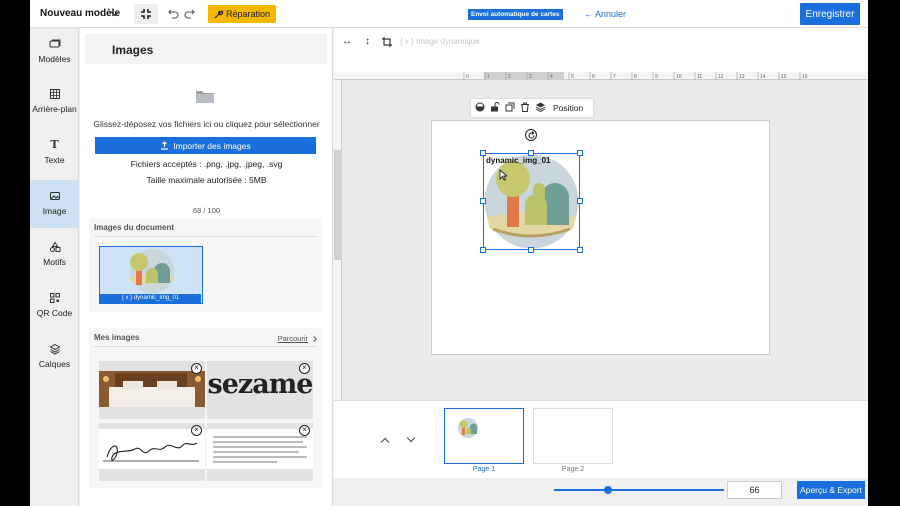  I want to click on browse-link: Parcourir, so click(293, 338).